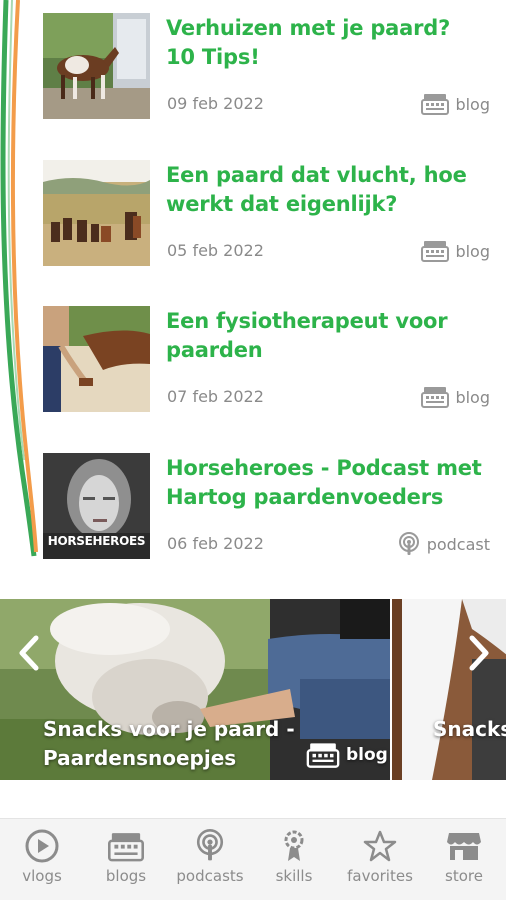 The image size is (506, 900). I want to click on nav-label: podcasts, so click(210, 876).